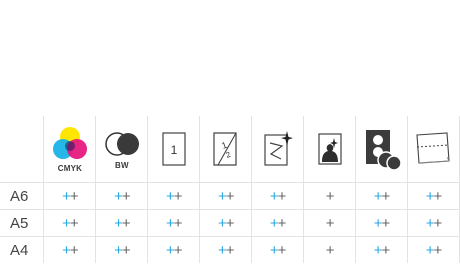 This screenshot has width=460, height=267. Describe the element at coordinates (22, 249) in the screenshot. I see `row-size-label: A4` at that location.